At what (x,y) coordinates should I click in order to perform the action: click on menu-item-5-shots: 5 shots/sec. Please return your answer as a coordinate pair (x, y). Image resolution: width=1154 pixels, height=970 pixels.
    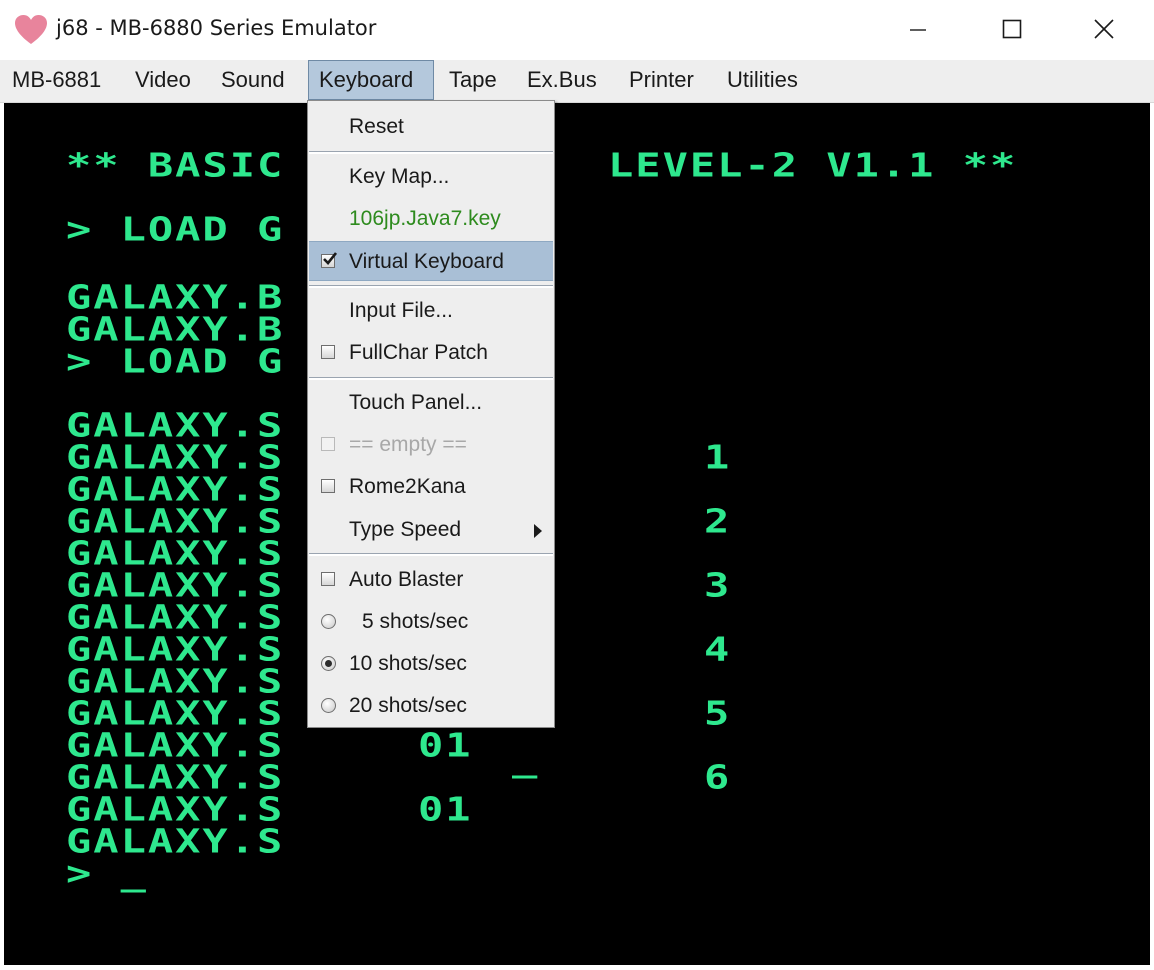
    Looking at the image, I should click on (431, 622).